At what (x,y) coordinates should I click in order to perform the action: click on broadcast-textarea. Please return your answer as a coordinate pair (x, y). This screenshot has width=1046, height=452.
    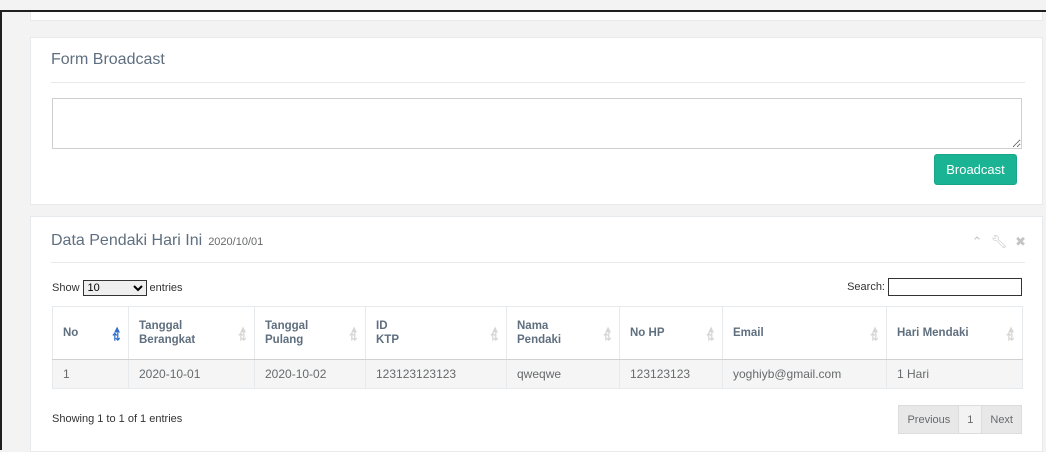
    Looking at the image, I should click on (537, 123).